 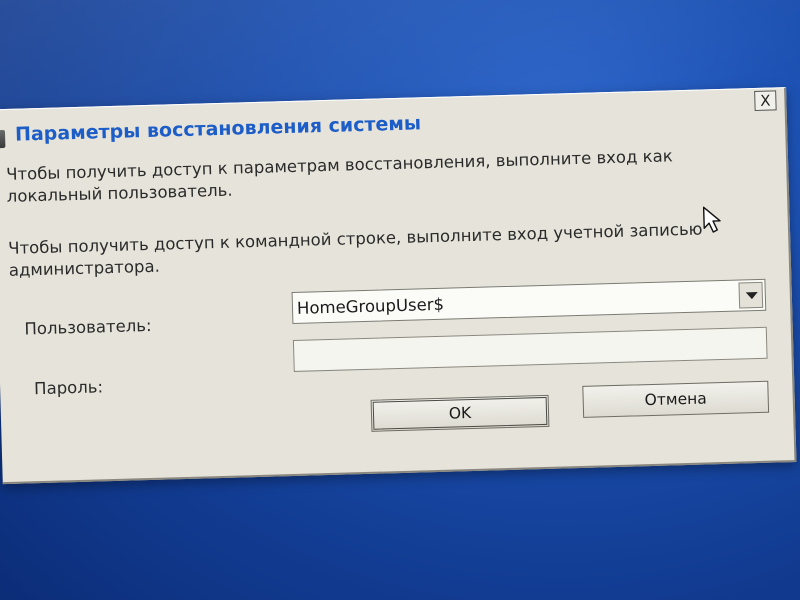 I want to click on user-dropdown-button, so click(x=751, y=295).